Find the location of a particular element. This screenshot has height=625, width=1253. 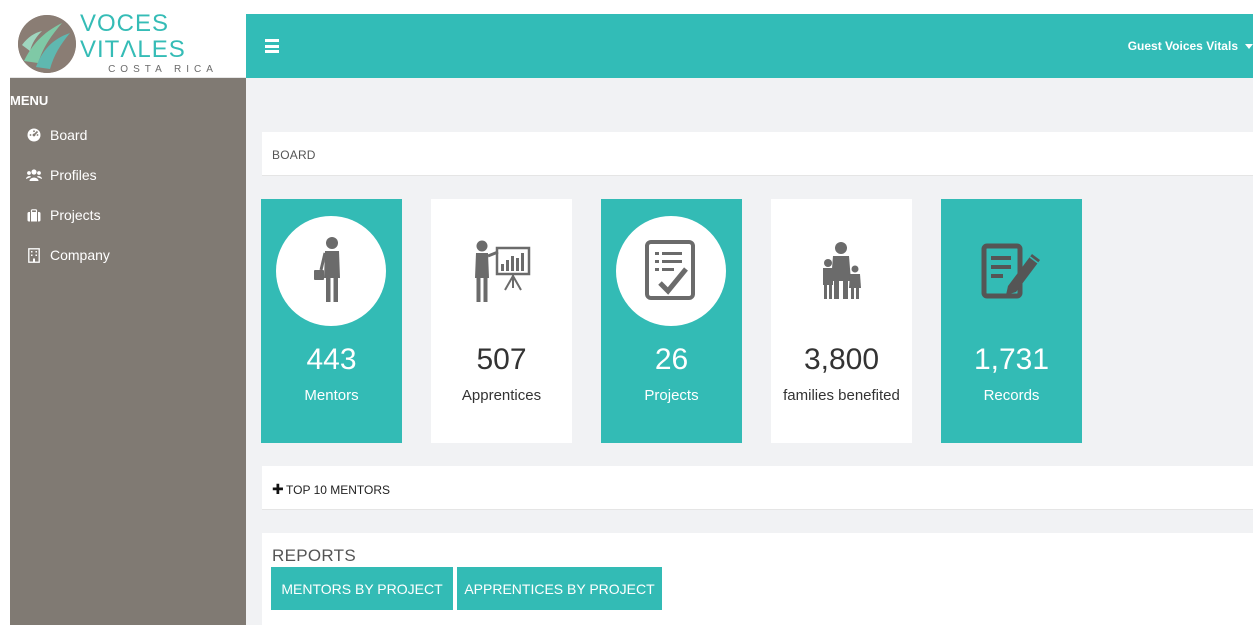

users-icon is located at coordinates (34, 175).